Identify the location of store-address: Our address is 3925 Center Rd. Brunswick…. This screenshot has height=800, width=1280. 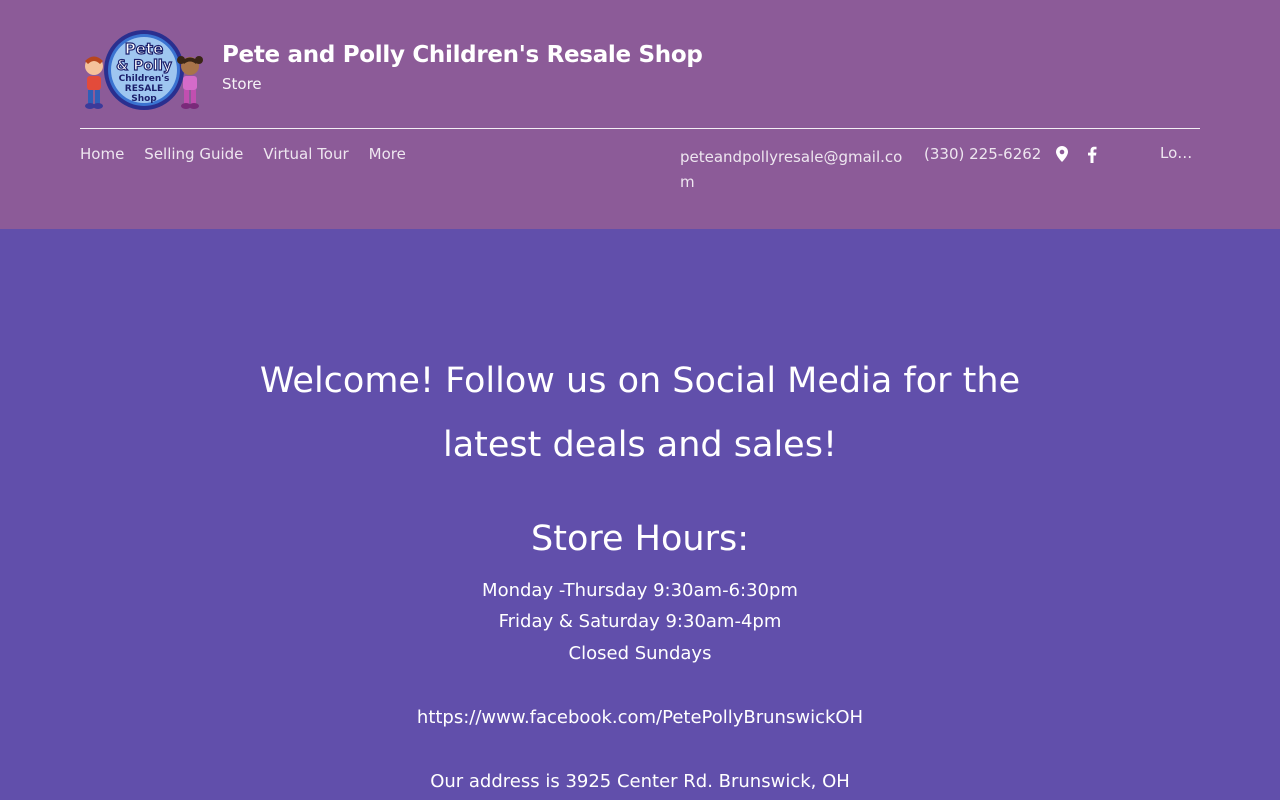
(640, 781).